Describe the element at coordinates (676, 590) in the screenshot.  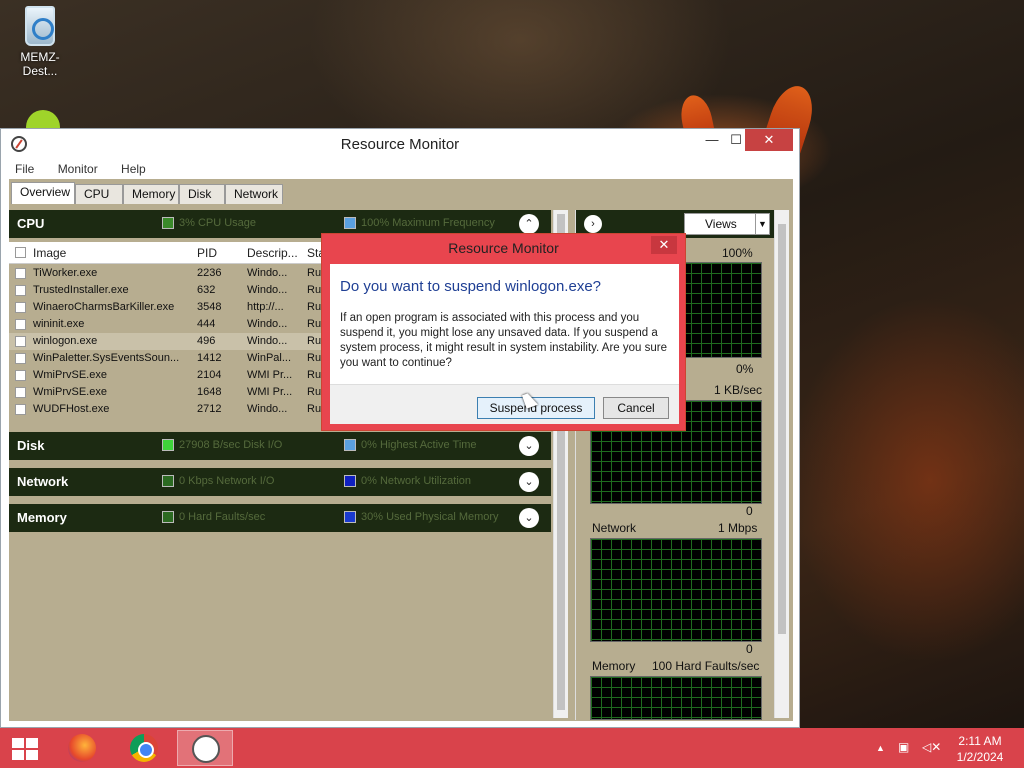
I see `network-graph` at that location.